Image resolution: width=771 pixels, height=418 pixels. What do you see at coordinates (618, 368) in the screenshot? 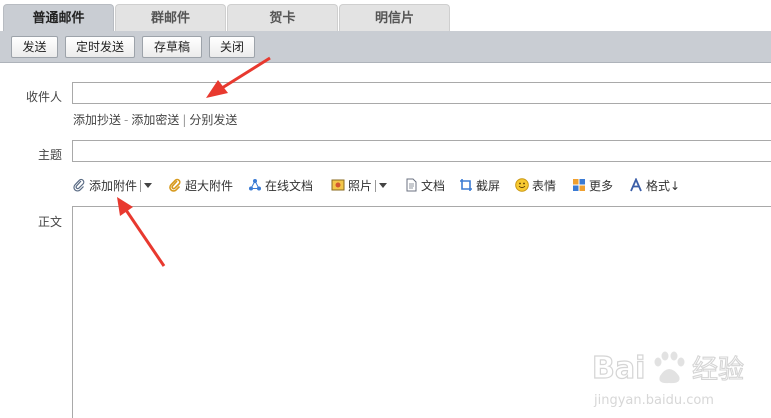
I see `svg-text: Bai` at bounding box center [618, 368].